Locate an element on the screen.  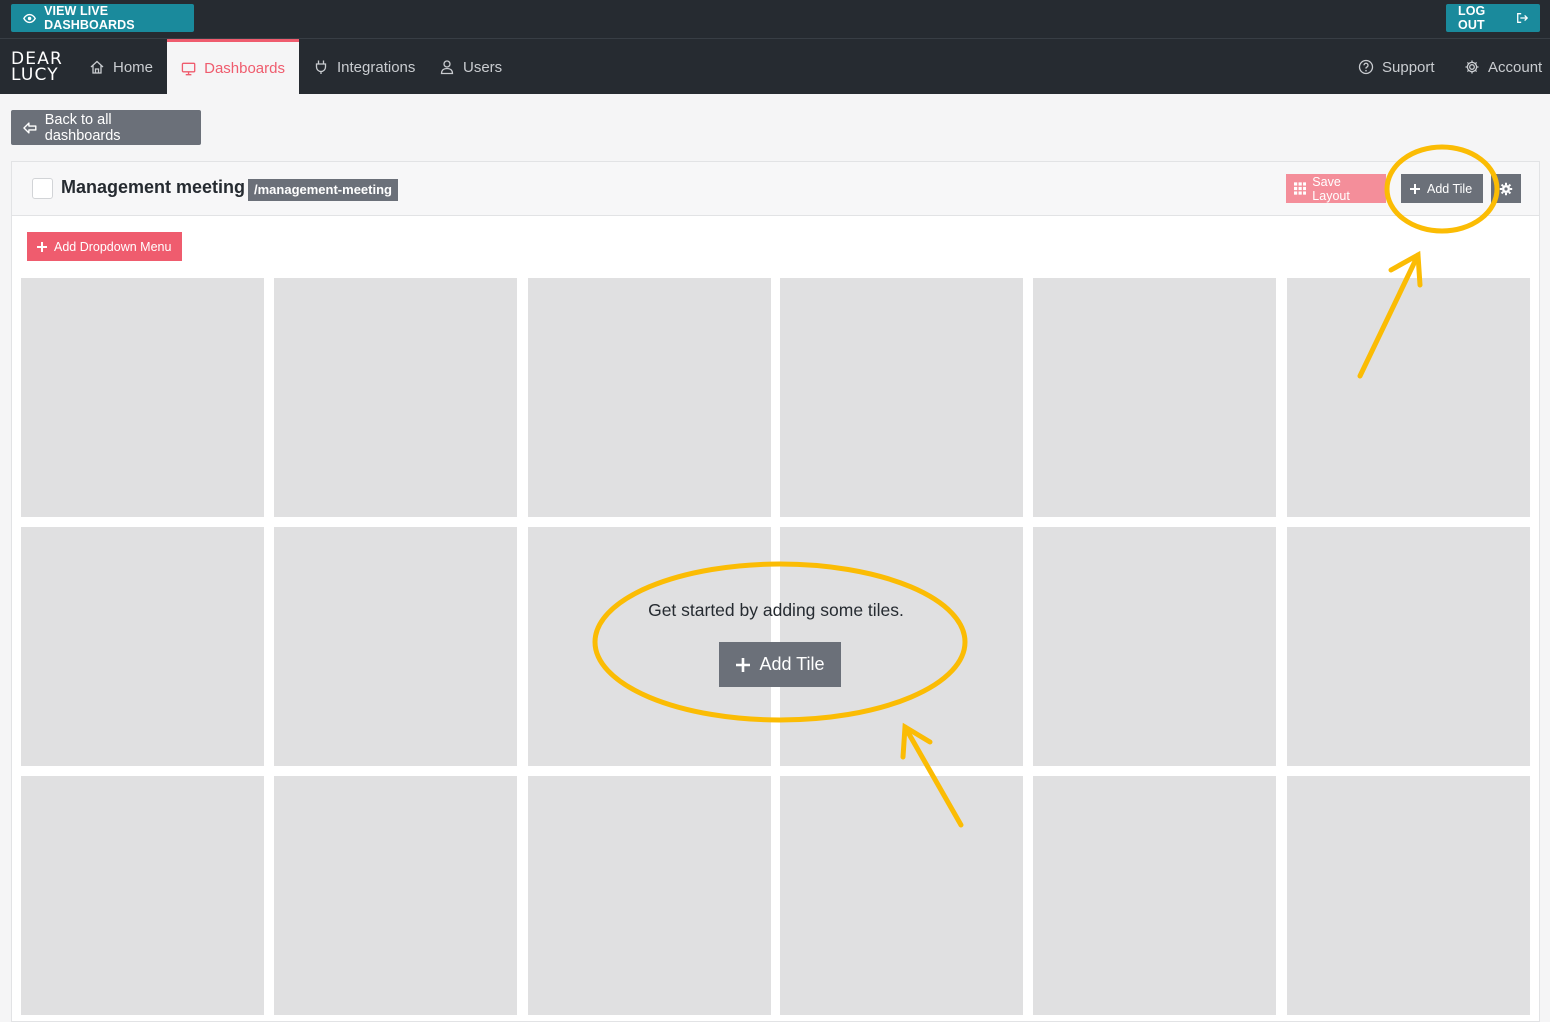
nav-home-label: Home is located at coordinates (133, 67).